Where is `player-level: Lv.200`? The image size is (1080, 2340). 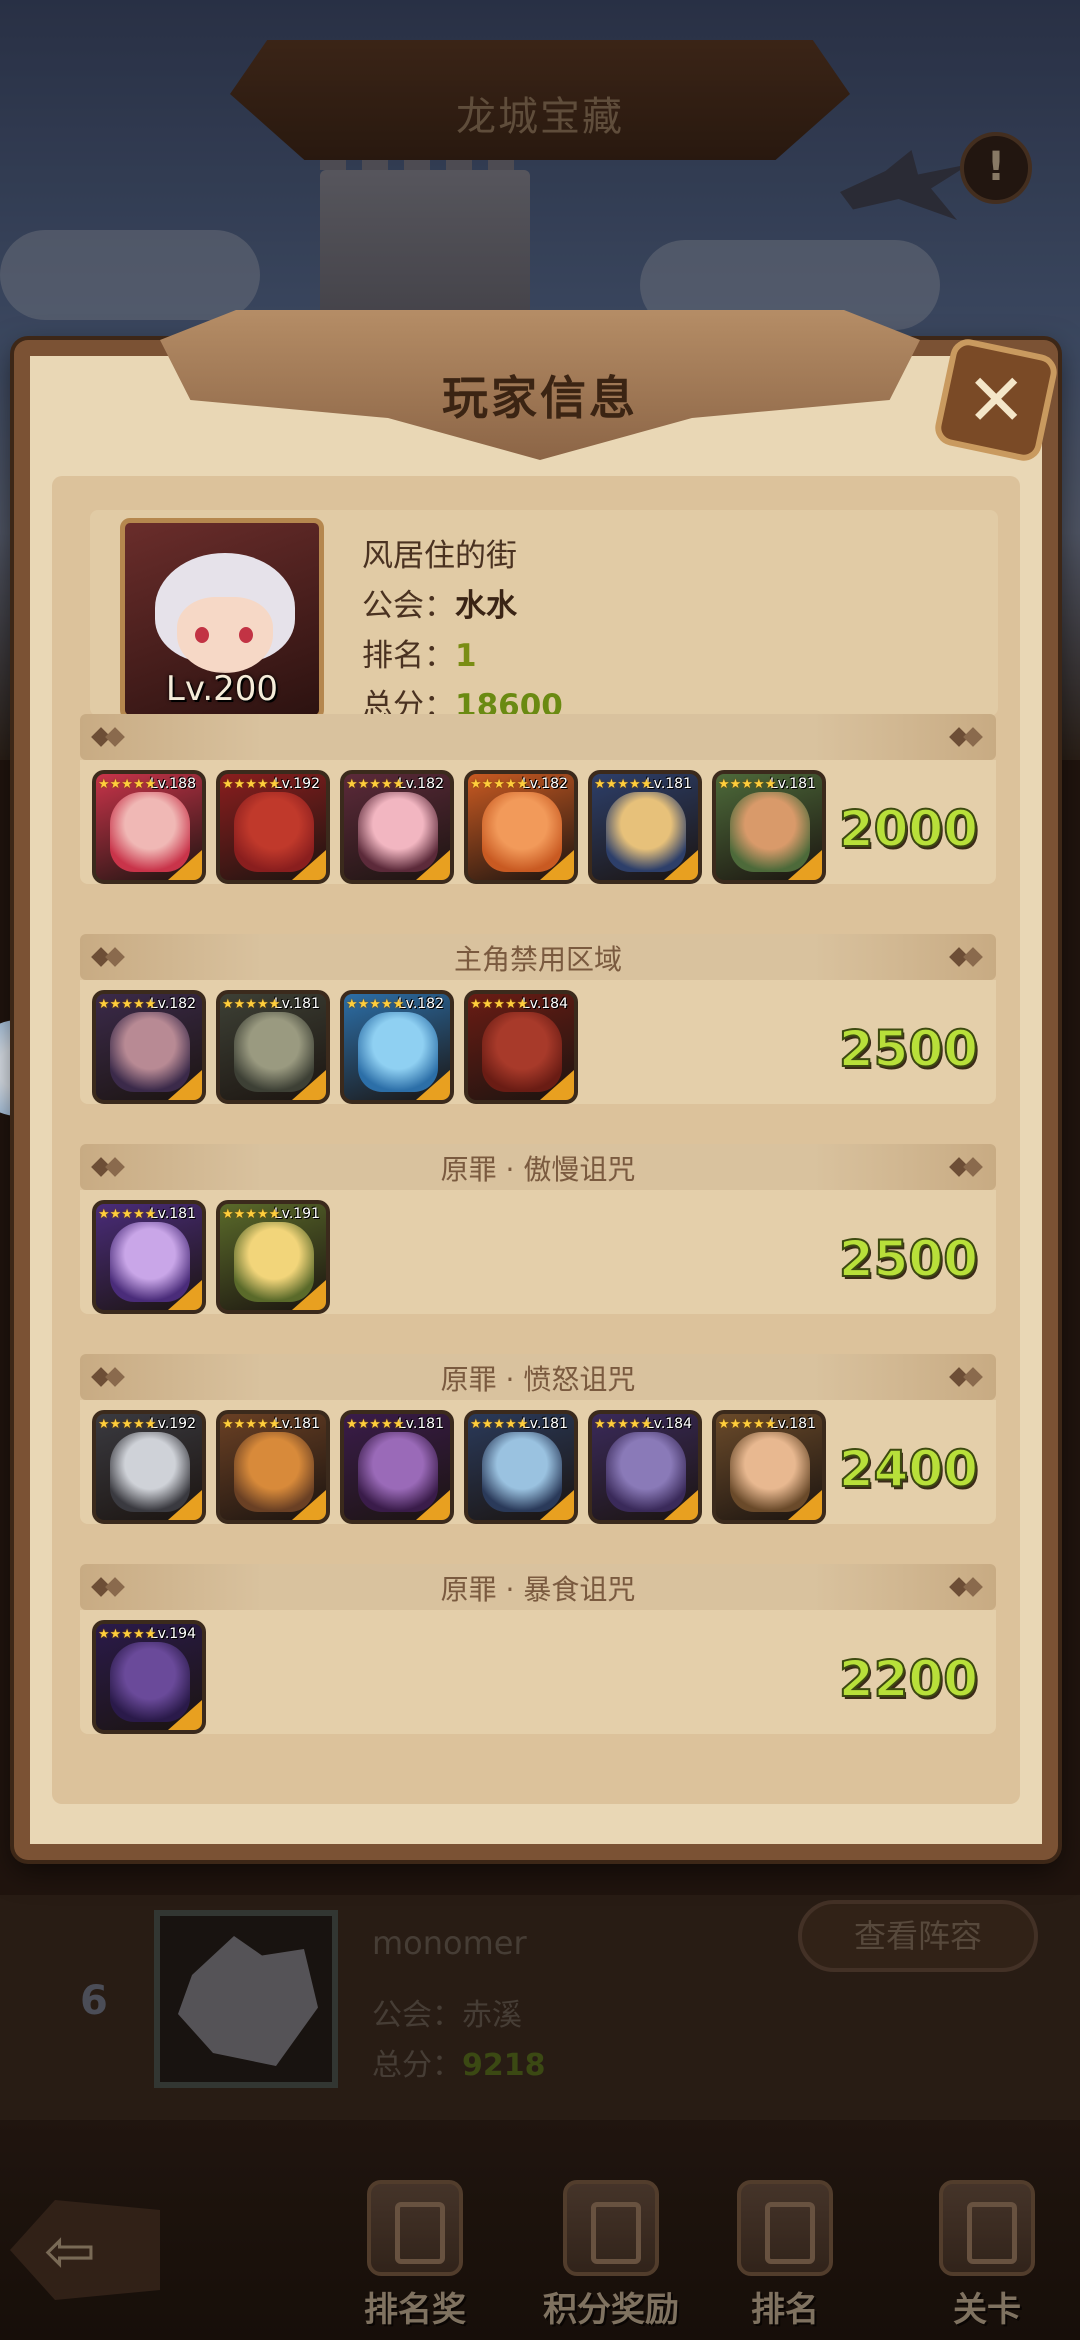 player-level: Lv.200 is located at coordinates (222, 689).